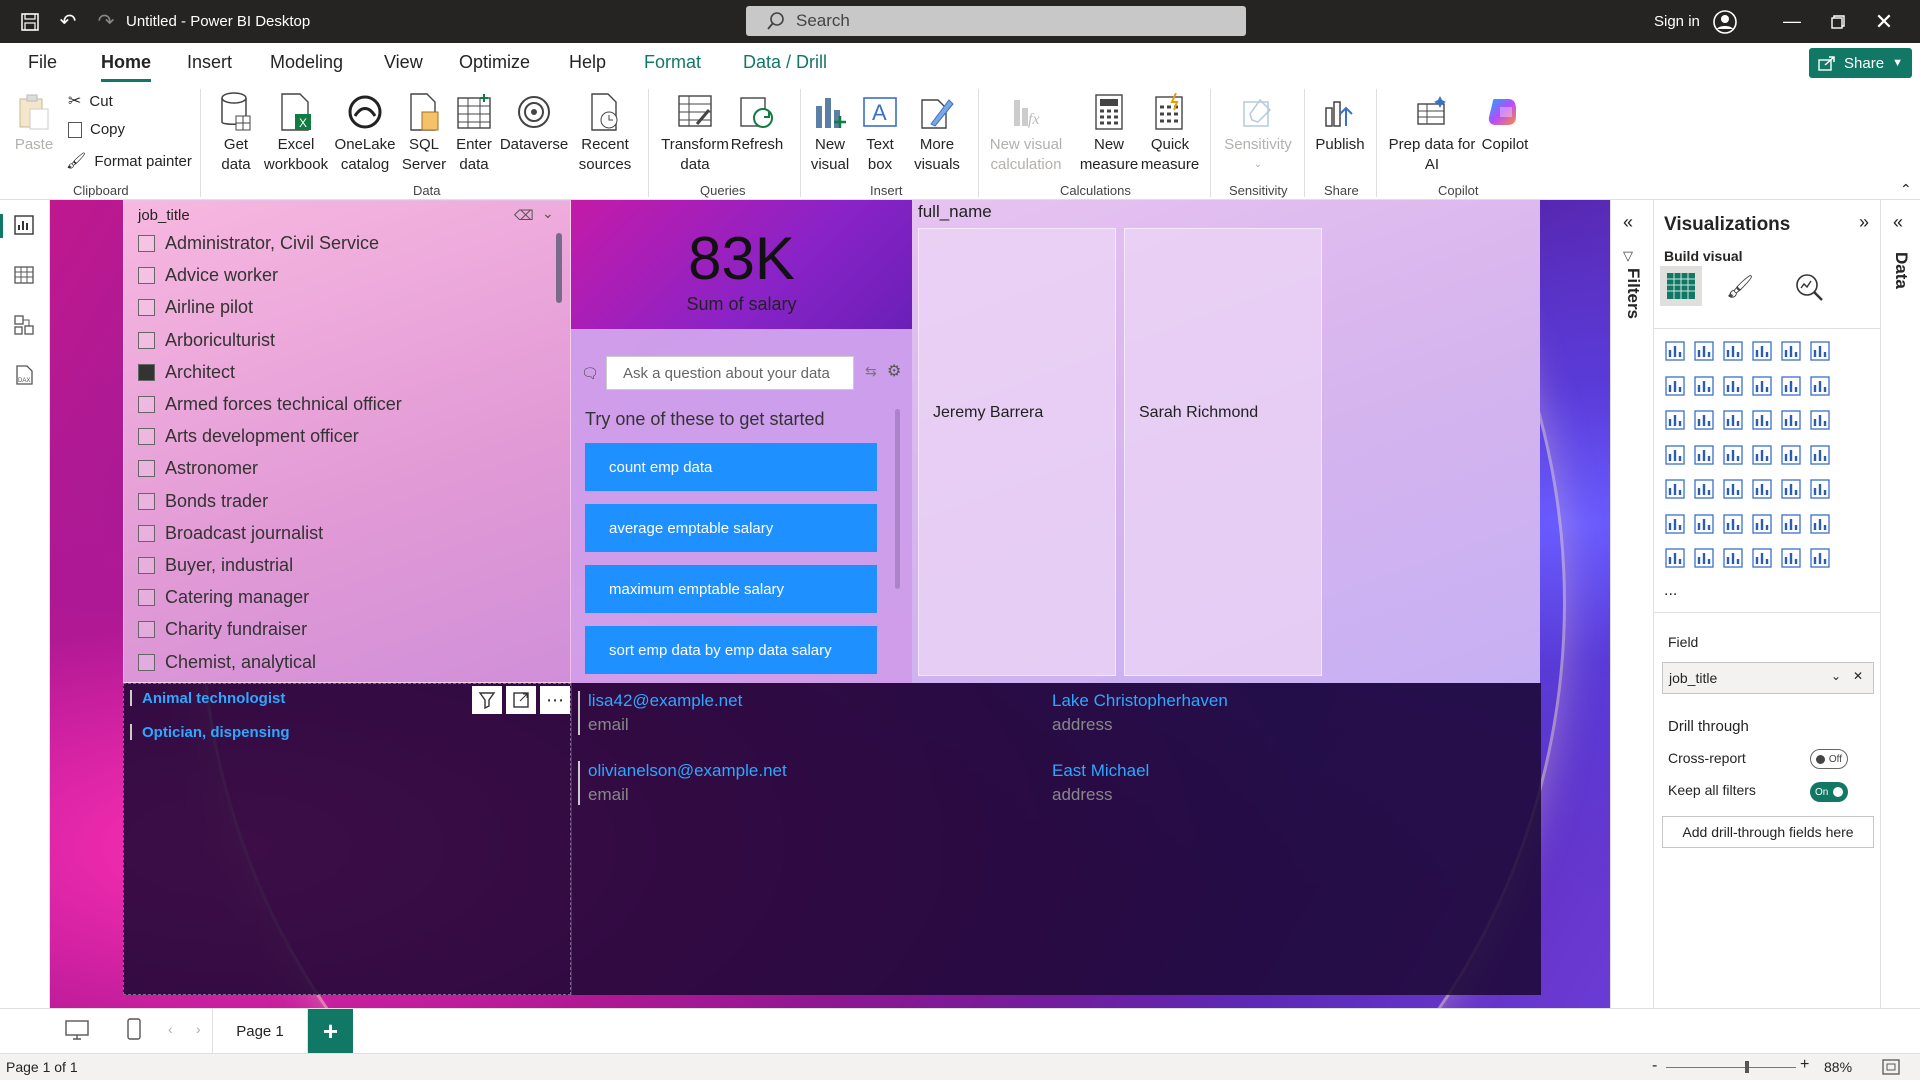 The height and width of the screenshot is (1080, 1920). I want to click on 100-area-icon, so click(1763, 387).